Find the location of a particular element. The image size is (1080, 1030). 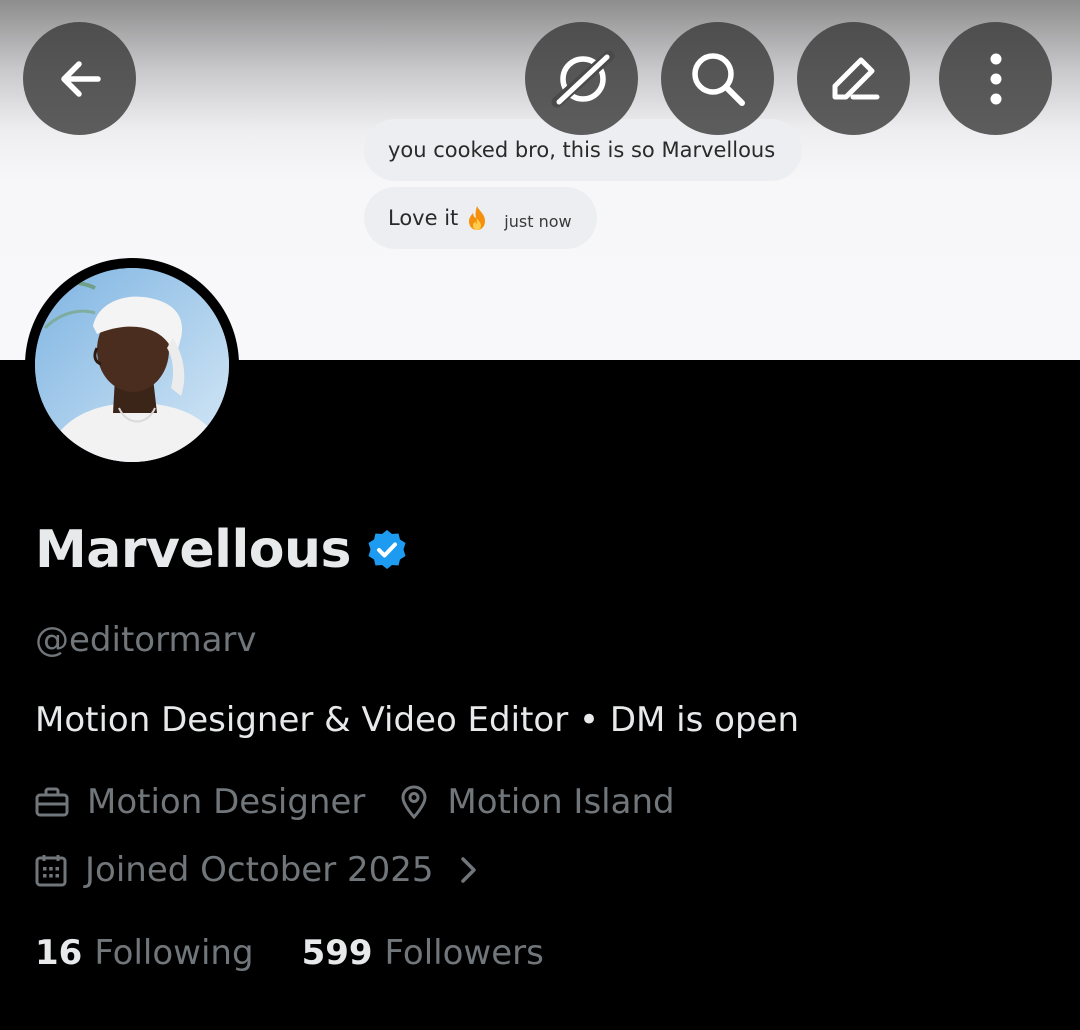

avatar-image is located at coordinates (132, 365).